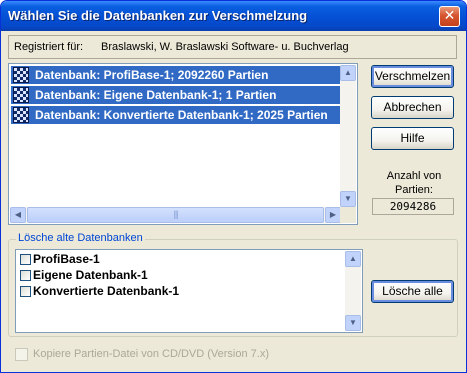 The image size is (467, 373). I want to click on scrollbar-corner, so click(348, 215).